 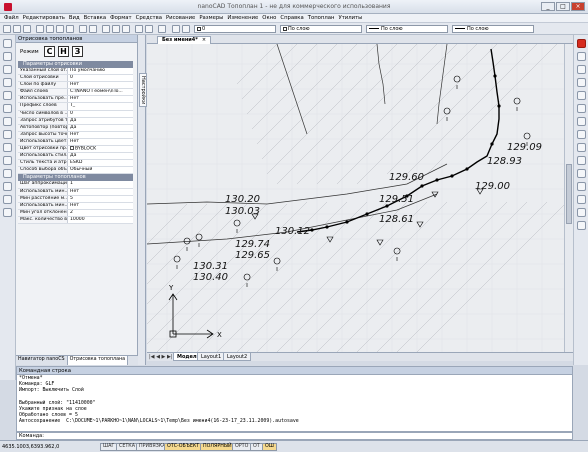 I want to click on menu-tools: Средства, so click(x=149, y=18).